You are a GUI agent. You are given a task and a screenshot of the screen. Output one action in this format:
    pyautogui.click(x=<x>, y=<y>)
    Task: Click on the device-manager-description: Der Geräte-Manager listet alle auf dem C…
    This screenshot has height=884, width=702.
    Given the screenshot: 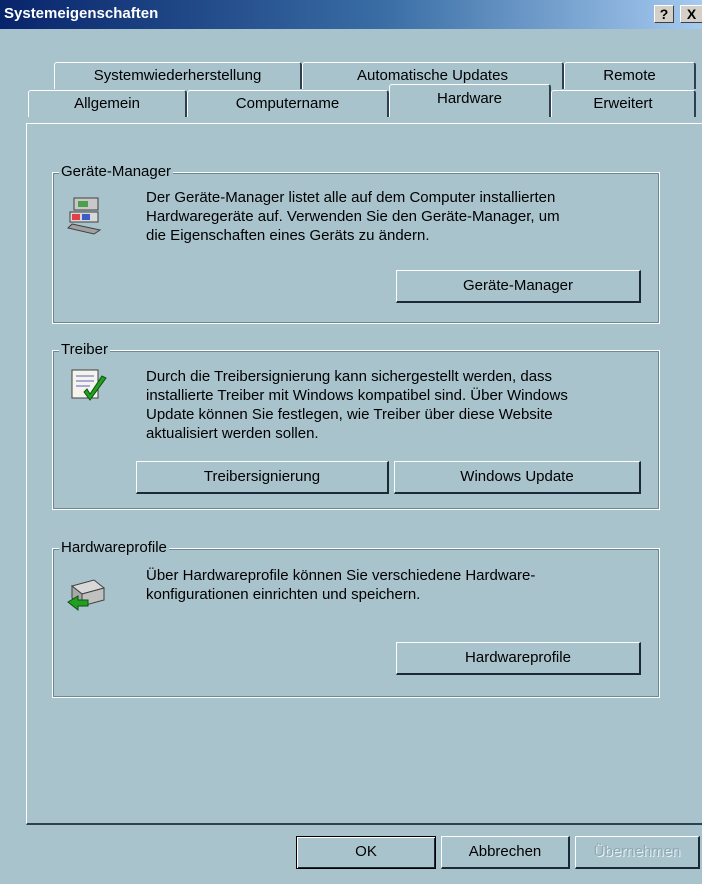 What is the action you would take?
    pyautogui.click(x=353, y=216)
    